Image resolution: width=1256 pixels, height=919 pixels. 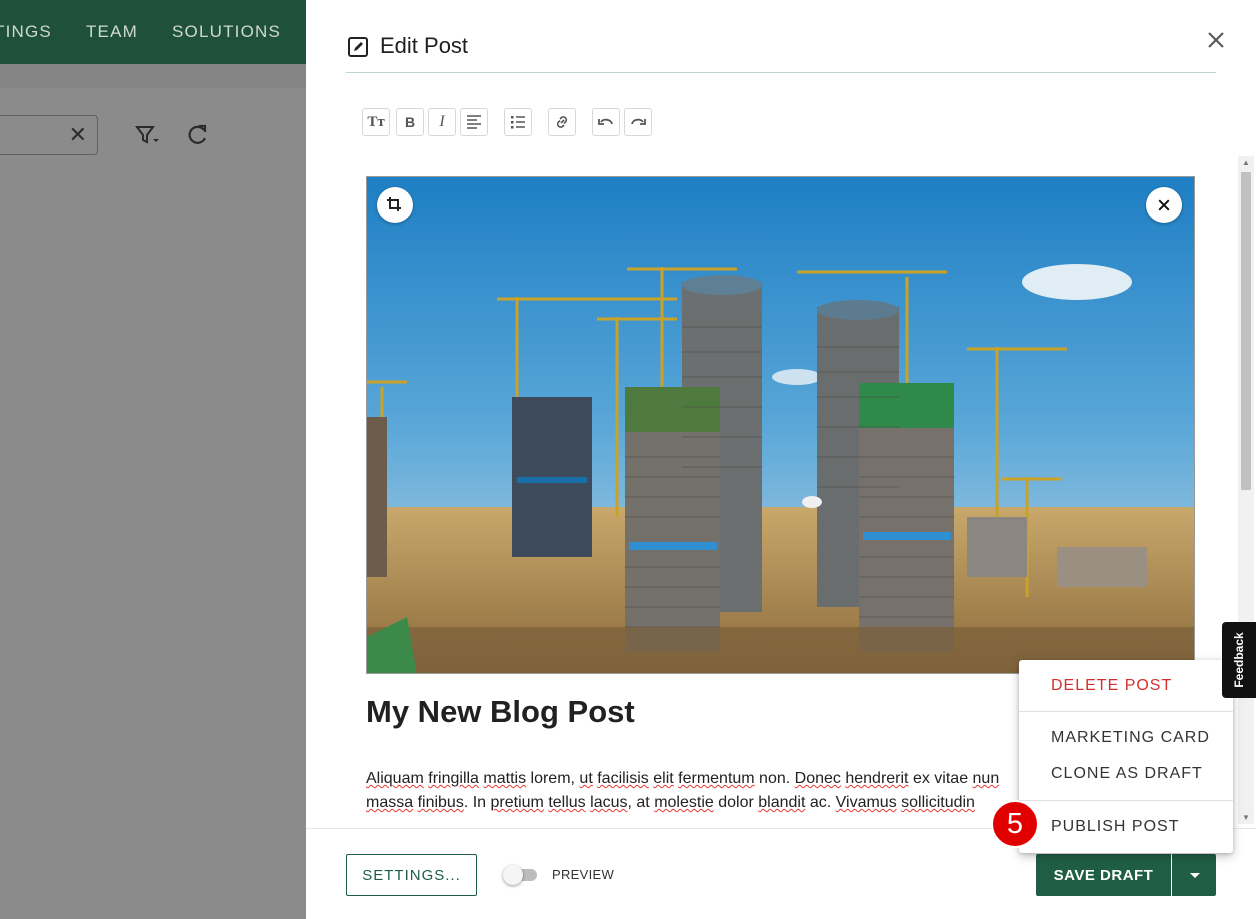 I want to click on save-split-button: SAVE DRAFT, so click(x=1126, y=875).